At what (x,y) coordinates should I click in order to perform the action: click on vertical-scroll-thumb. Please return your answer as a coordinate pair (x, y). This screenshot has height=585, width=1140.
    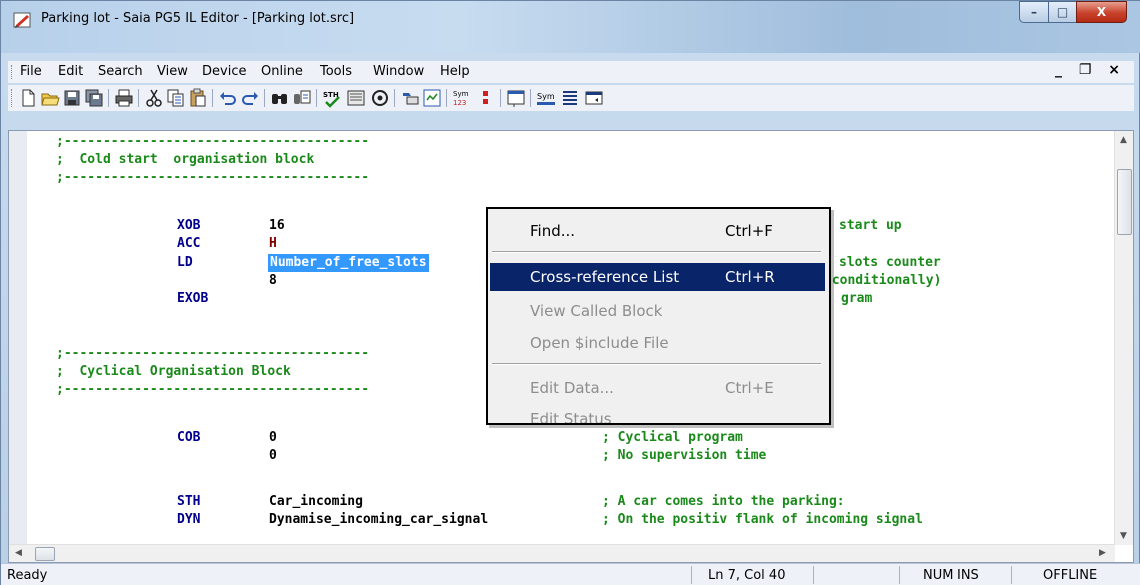
    Looking at the image, I should click on (1124, 202).